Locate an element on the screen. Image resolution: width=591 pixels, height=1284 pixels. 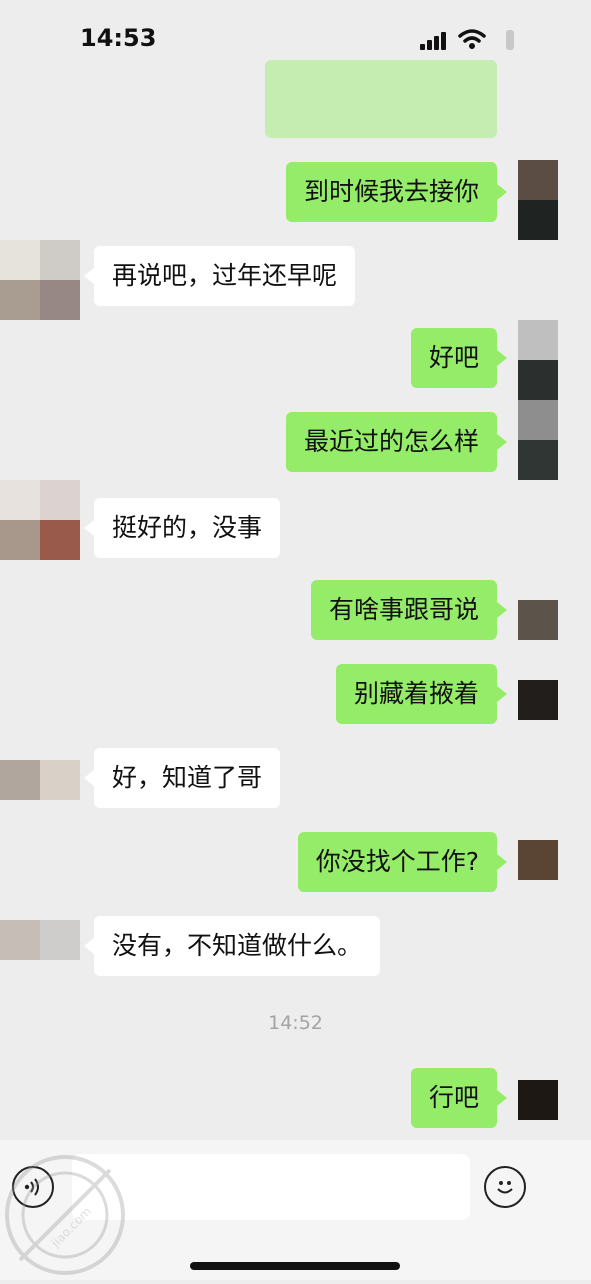
status-time: 14:53 is located at coordinates (118, 38).